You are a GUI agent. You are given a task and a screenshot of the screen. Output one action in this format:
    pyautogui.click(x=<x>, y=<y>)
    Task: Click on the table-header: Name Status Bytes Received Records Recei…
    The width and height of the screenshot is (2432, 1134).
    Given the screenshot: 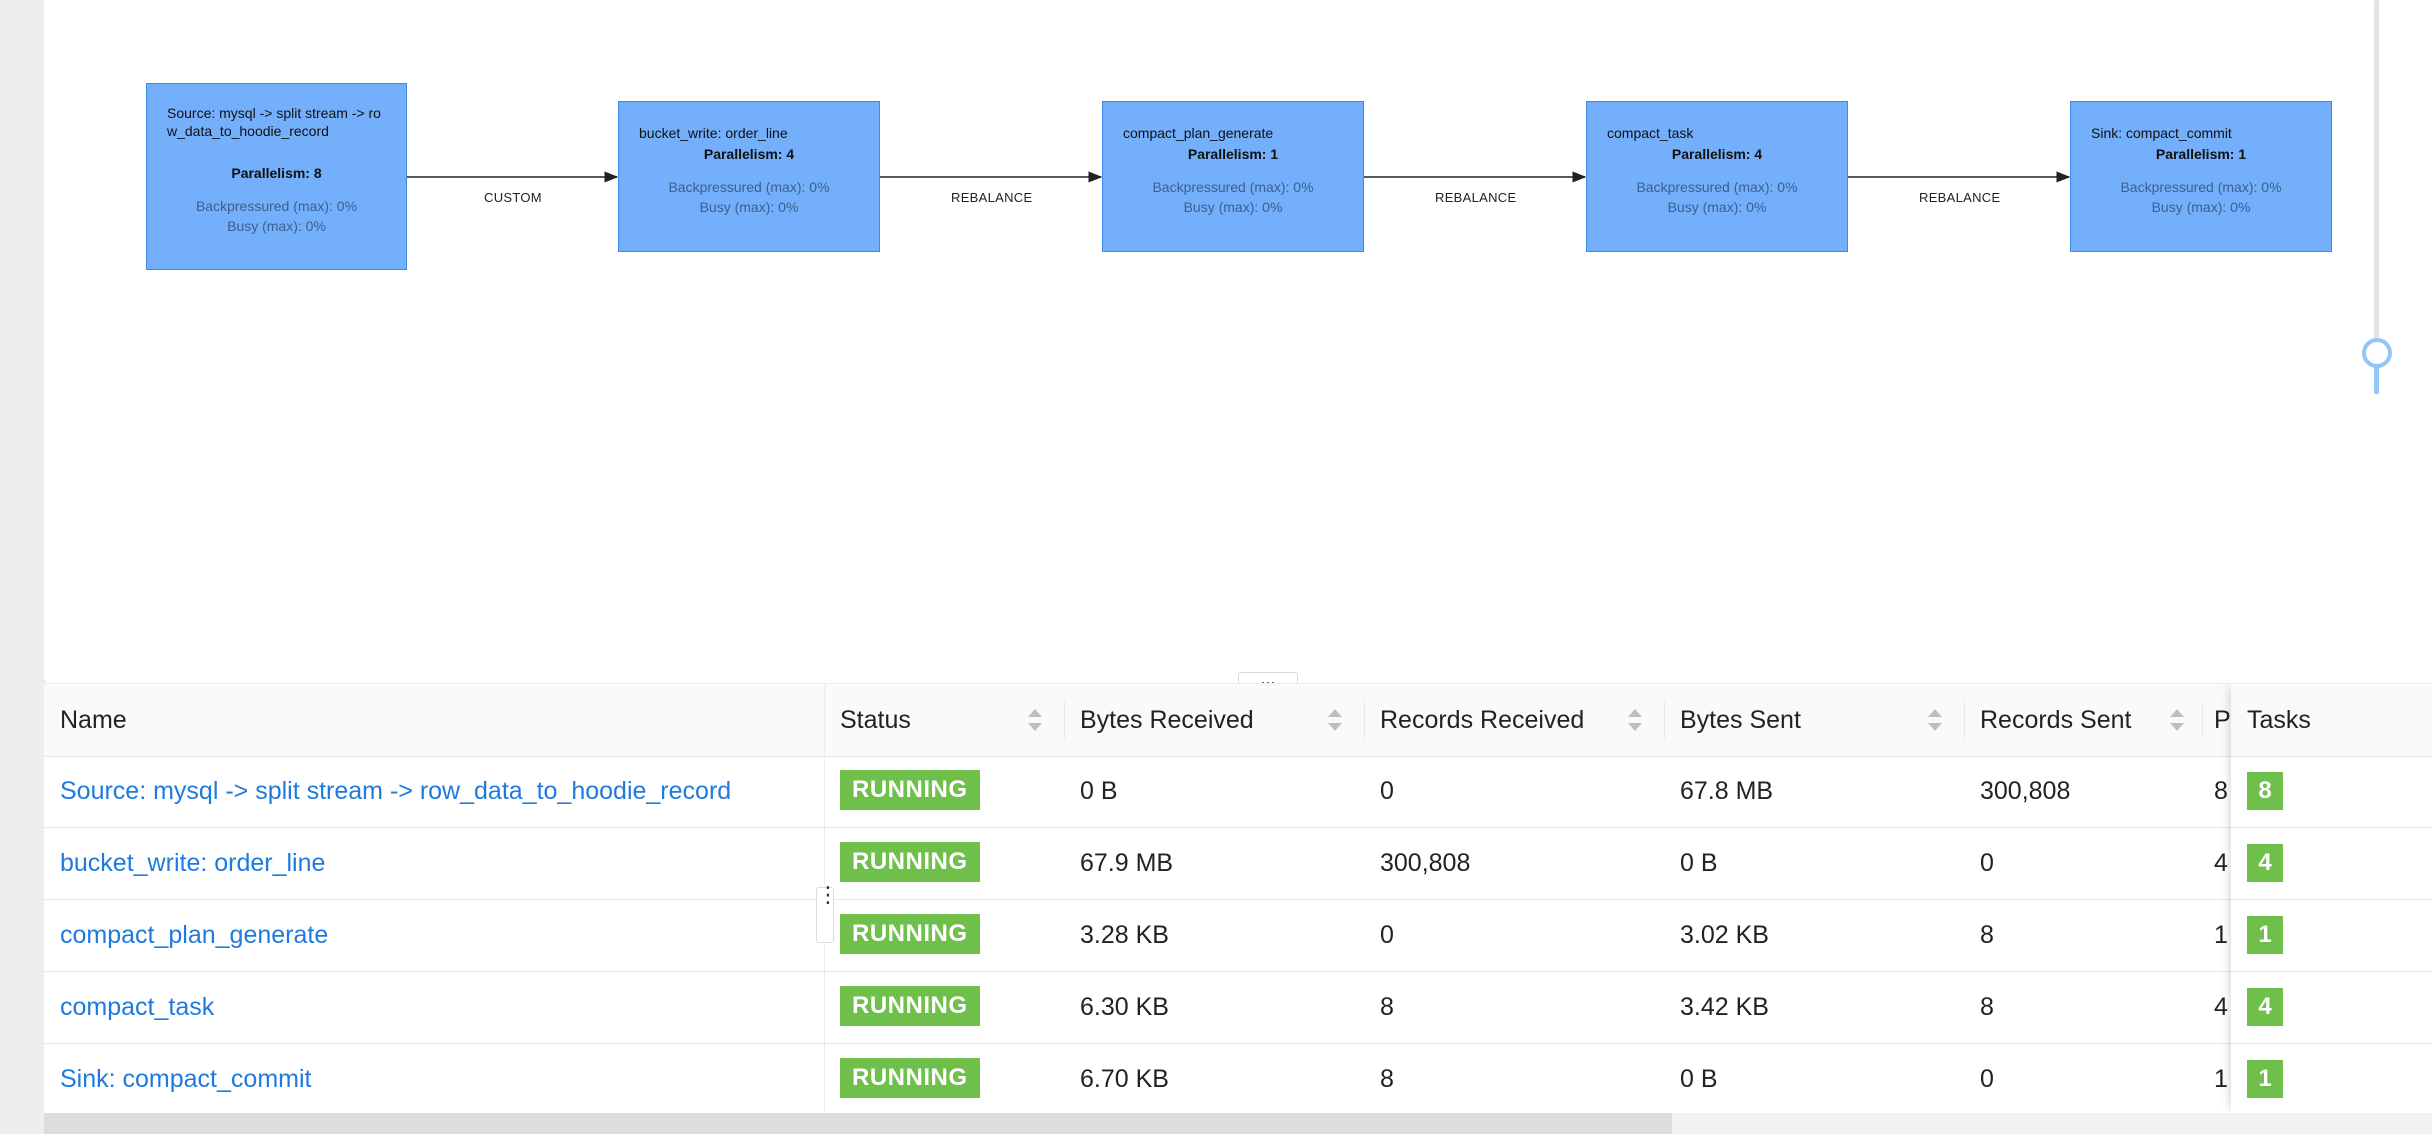 What is the action you would take?
    pyautogui.click(x=1238, y=720)
    